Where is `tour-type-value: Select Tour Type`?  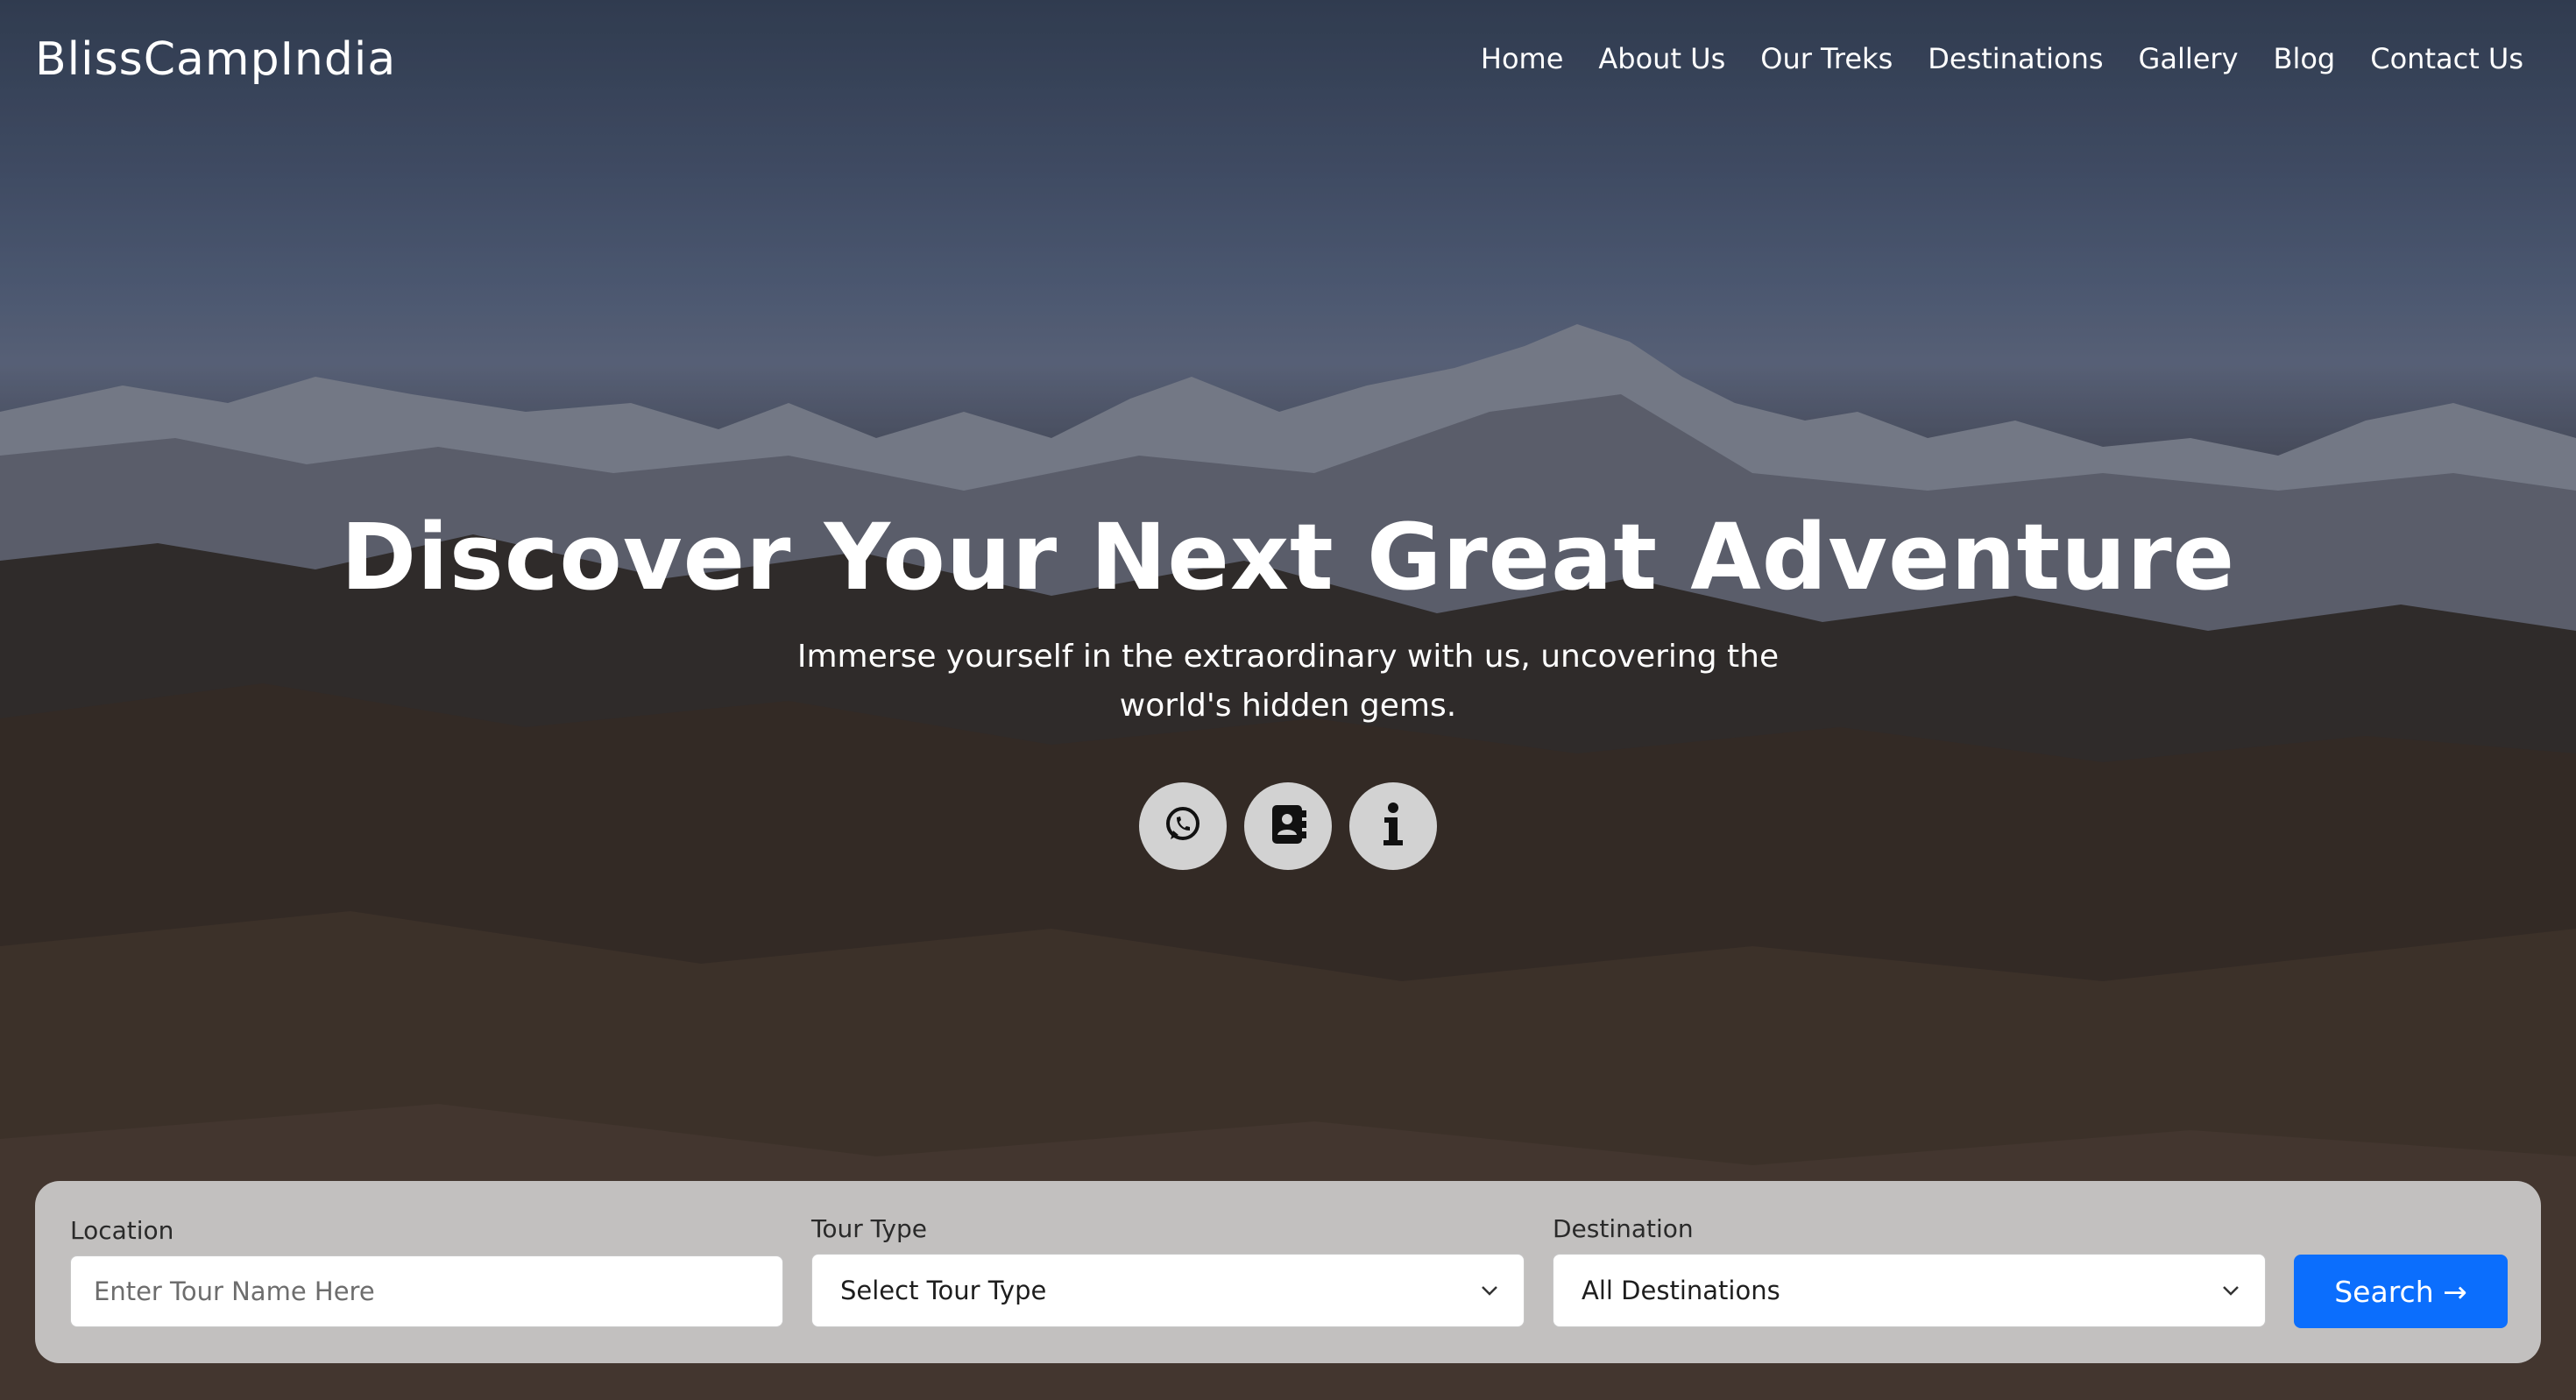 tour-type-value: Select Tour Type is located at coordinates (943, 1290).